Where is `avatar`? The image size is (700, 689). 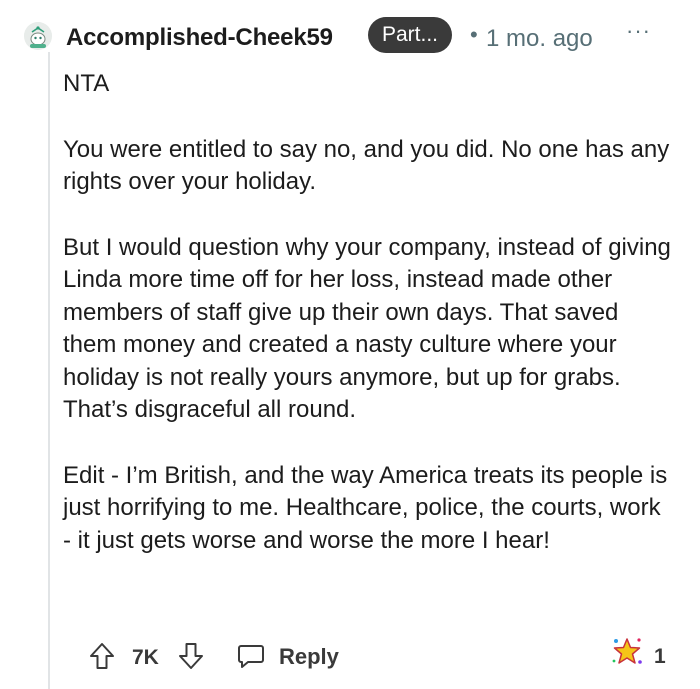 avatar is located at coordinates (38, 36).